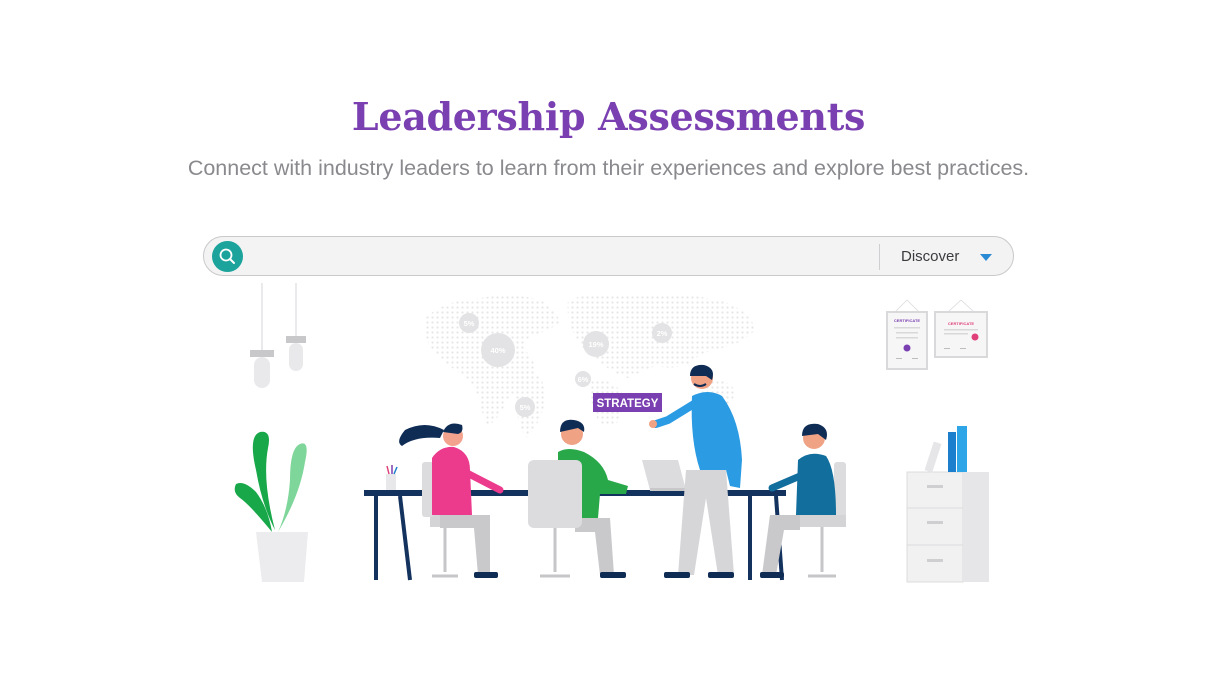  I want to click on attendee-right, so click(803, 500).